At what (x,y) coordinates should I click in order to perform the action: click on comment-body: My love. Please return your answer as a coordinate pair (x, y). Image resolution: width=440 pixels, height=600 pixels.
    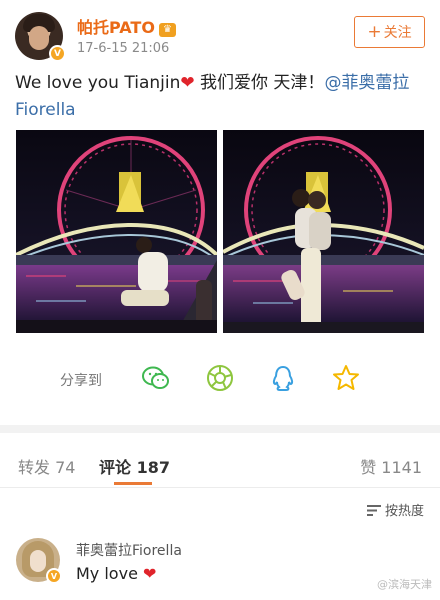
    Looking at the image, I should click on (107, 573).